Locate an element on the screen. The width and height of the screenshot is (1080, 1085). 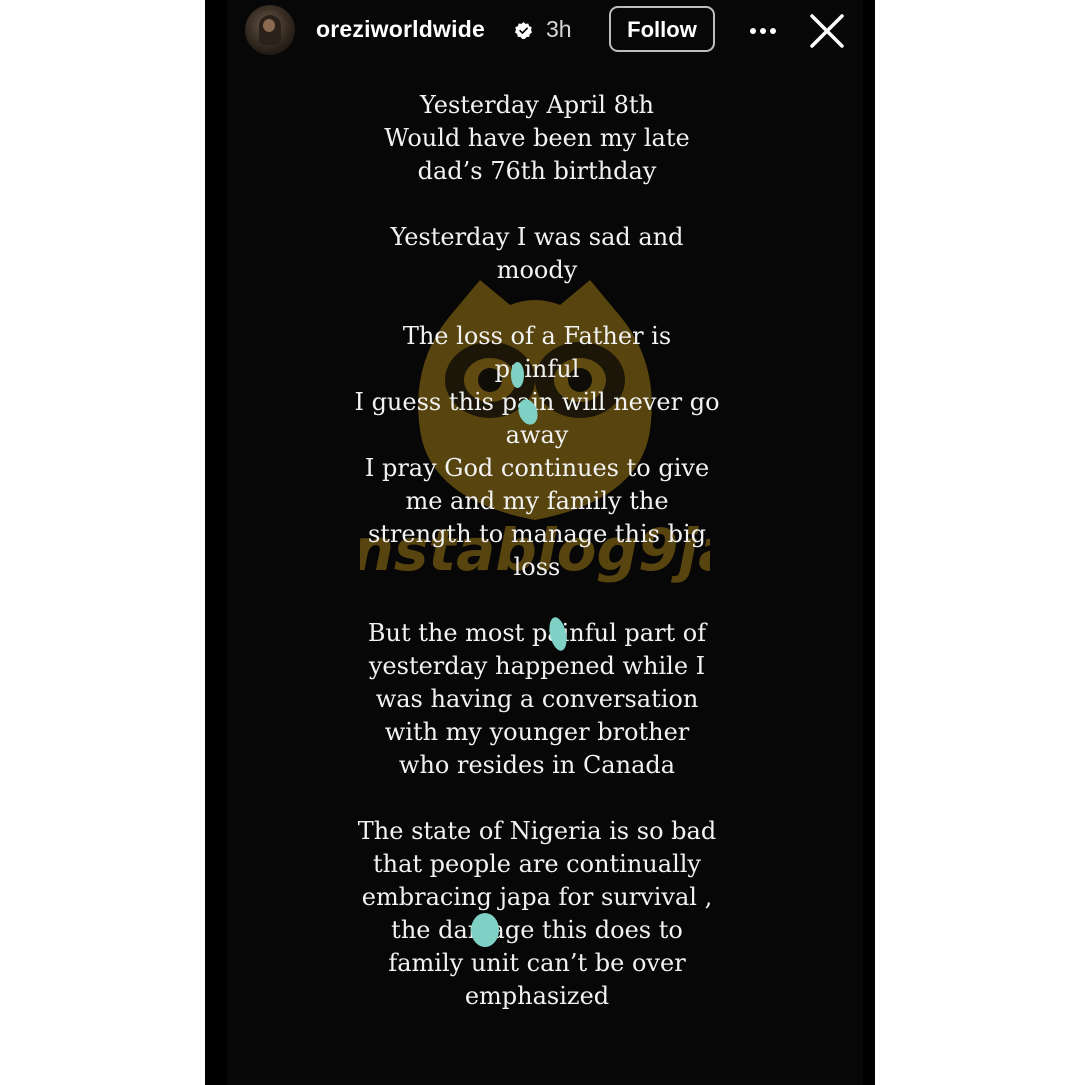
close-icon is located at coordinates (827, 31).